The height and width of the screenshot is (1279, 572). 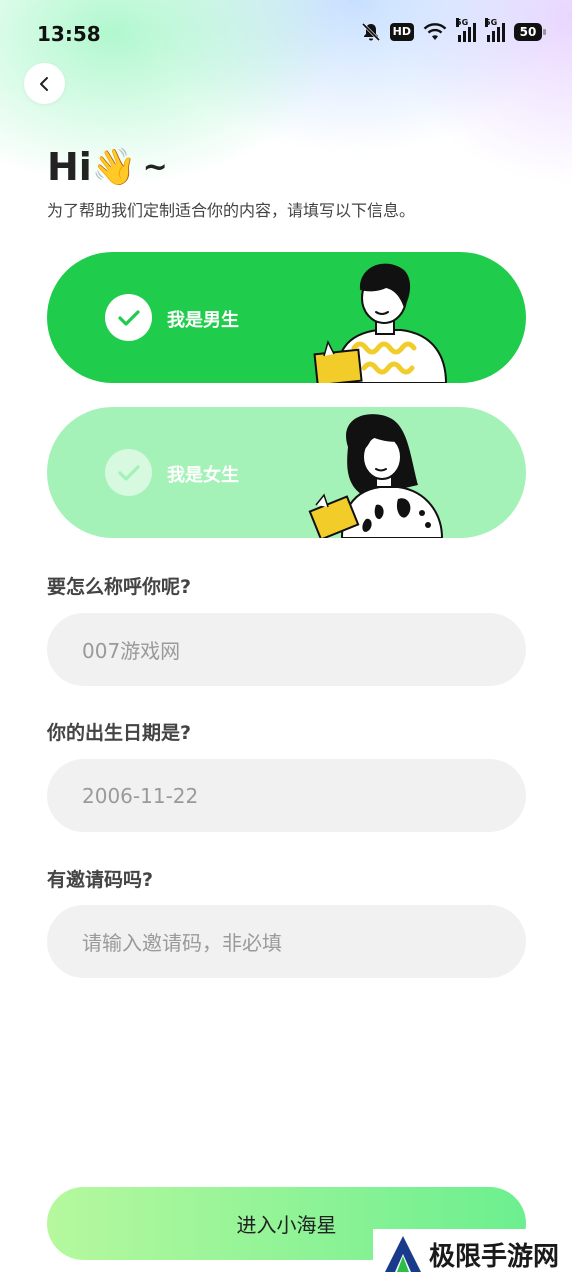 What do you see at coordinates (380, 323) in the screenshot?
I see `boy-illustration` at bounding box center [380, 323].